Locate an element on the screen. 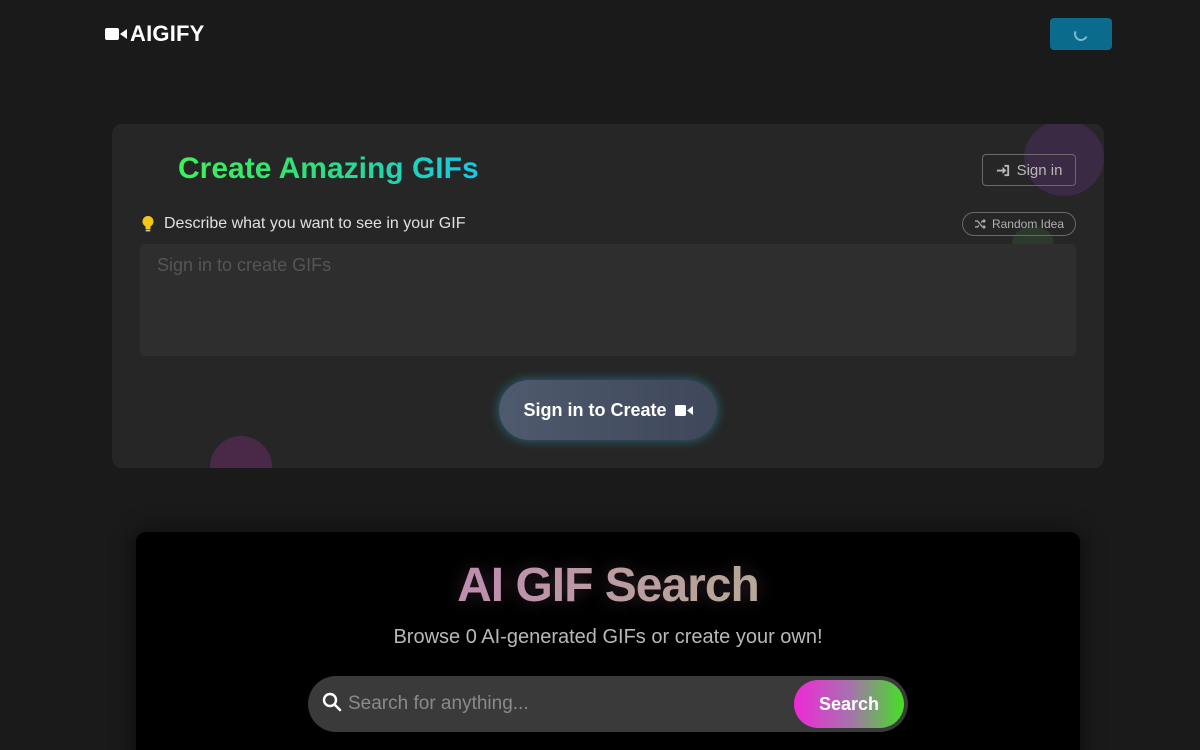 This screenshot has height=750, width=1200. brand-logo: AIGIFY is located at coordinates (155, 34).